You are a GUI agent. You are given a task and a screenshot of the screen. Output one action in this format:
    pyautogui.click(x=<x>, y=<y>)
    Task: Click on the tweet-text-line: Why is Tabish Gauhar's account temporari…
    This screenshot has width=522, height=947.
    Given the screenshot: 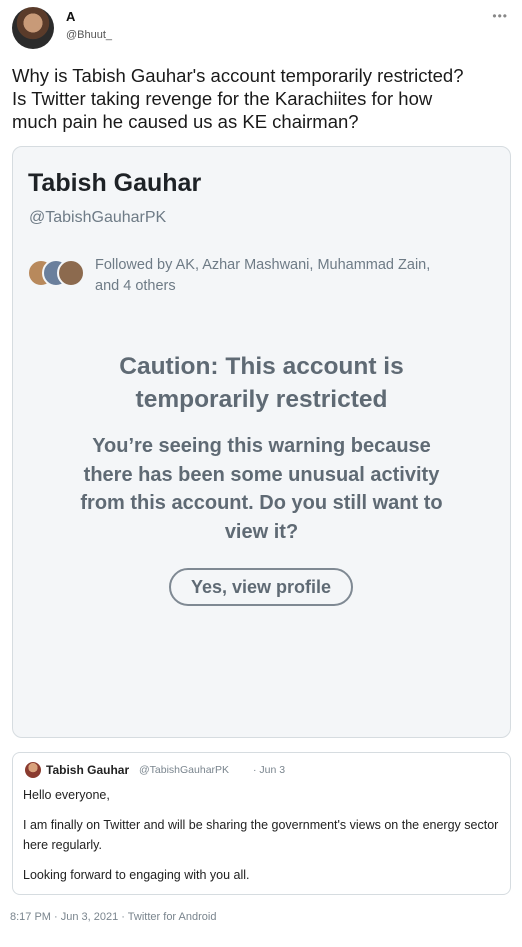 What is the action you would take?
    pyautogui.click(x=238, y=75)
    